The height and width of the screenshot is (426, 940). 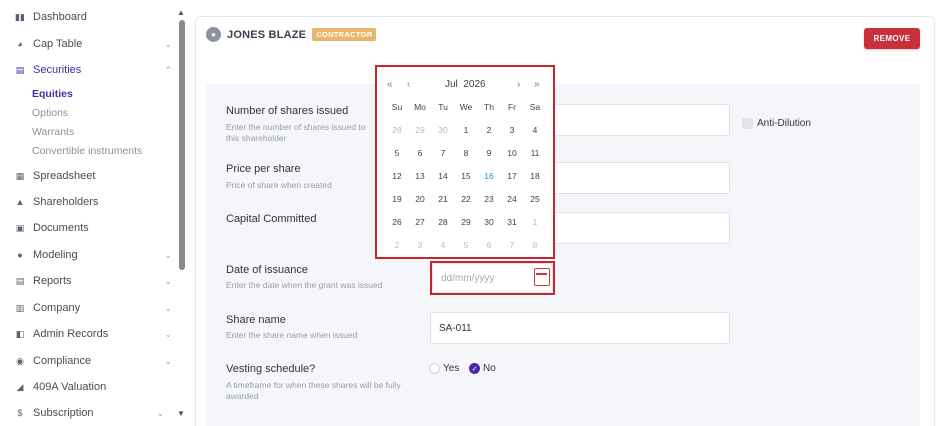 I want to click on price-hint: Price of share when created, so click(x=279, y=185).